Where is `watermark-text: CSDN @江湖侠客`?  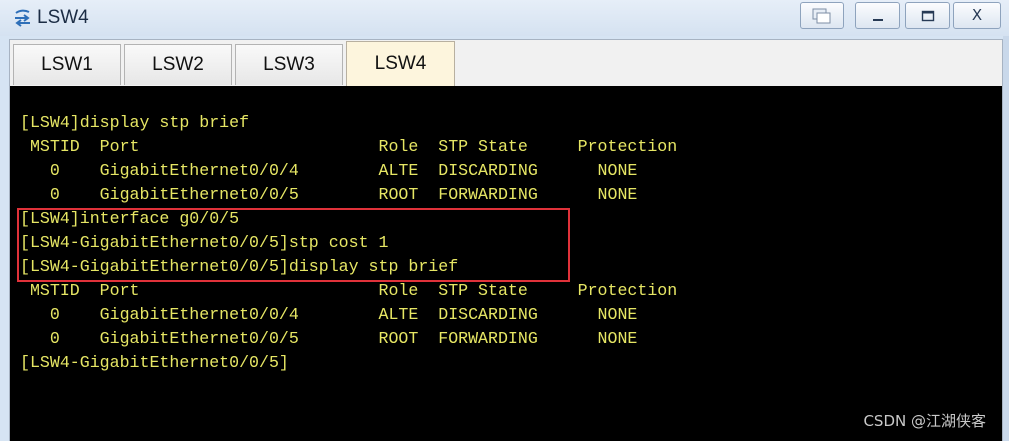 watermark-text: CSDN @江湖侠客 is located at coordinates (924, 421).